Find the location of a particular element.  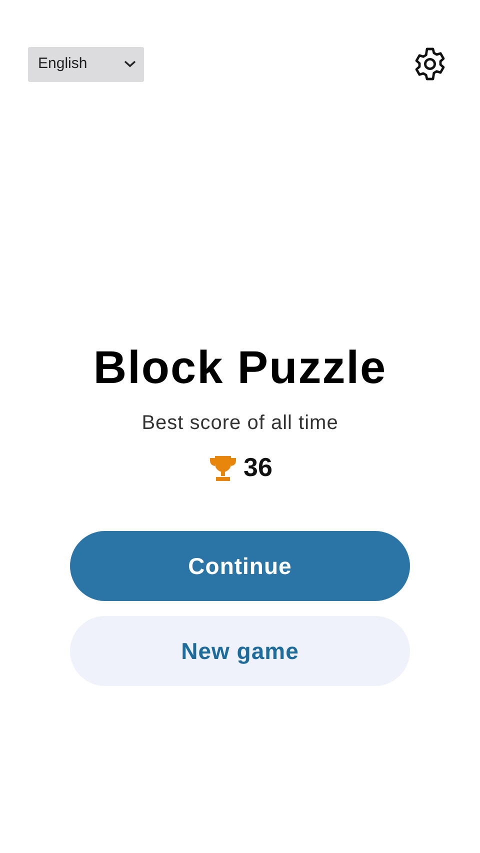

continue-button: Continue is located at coordinates (240, 566).